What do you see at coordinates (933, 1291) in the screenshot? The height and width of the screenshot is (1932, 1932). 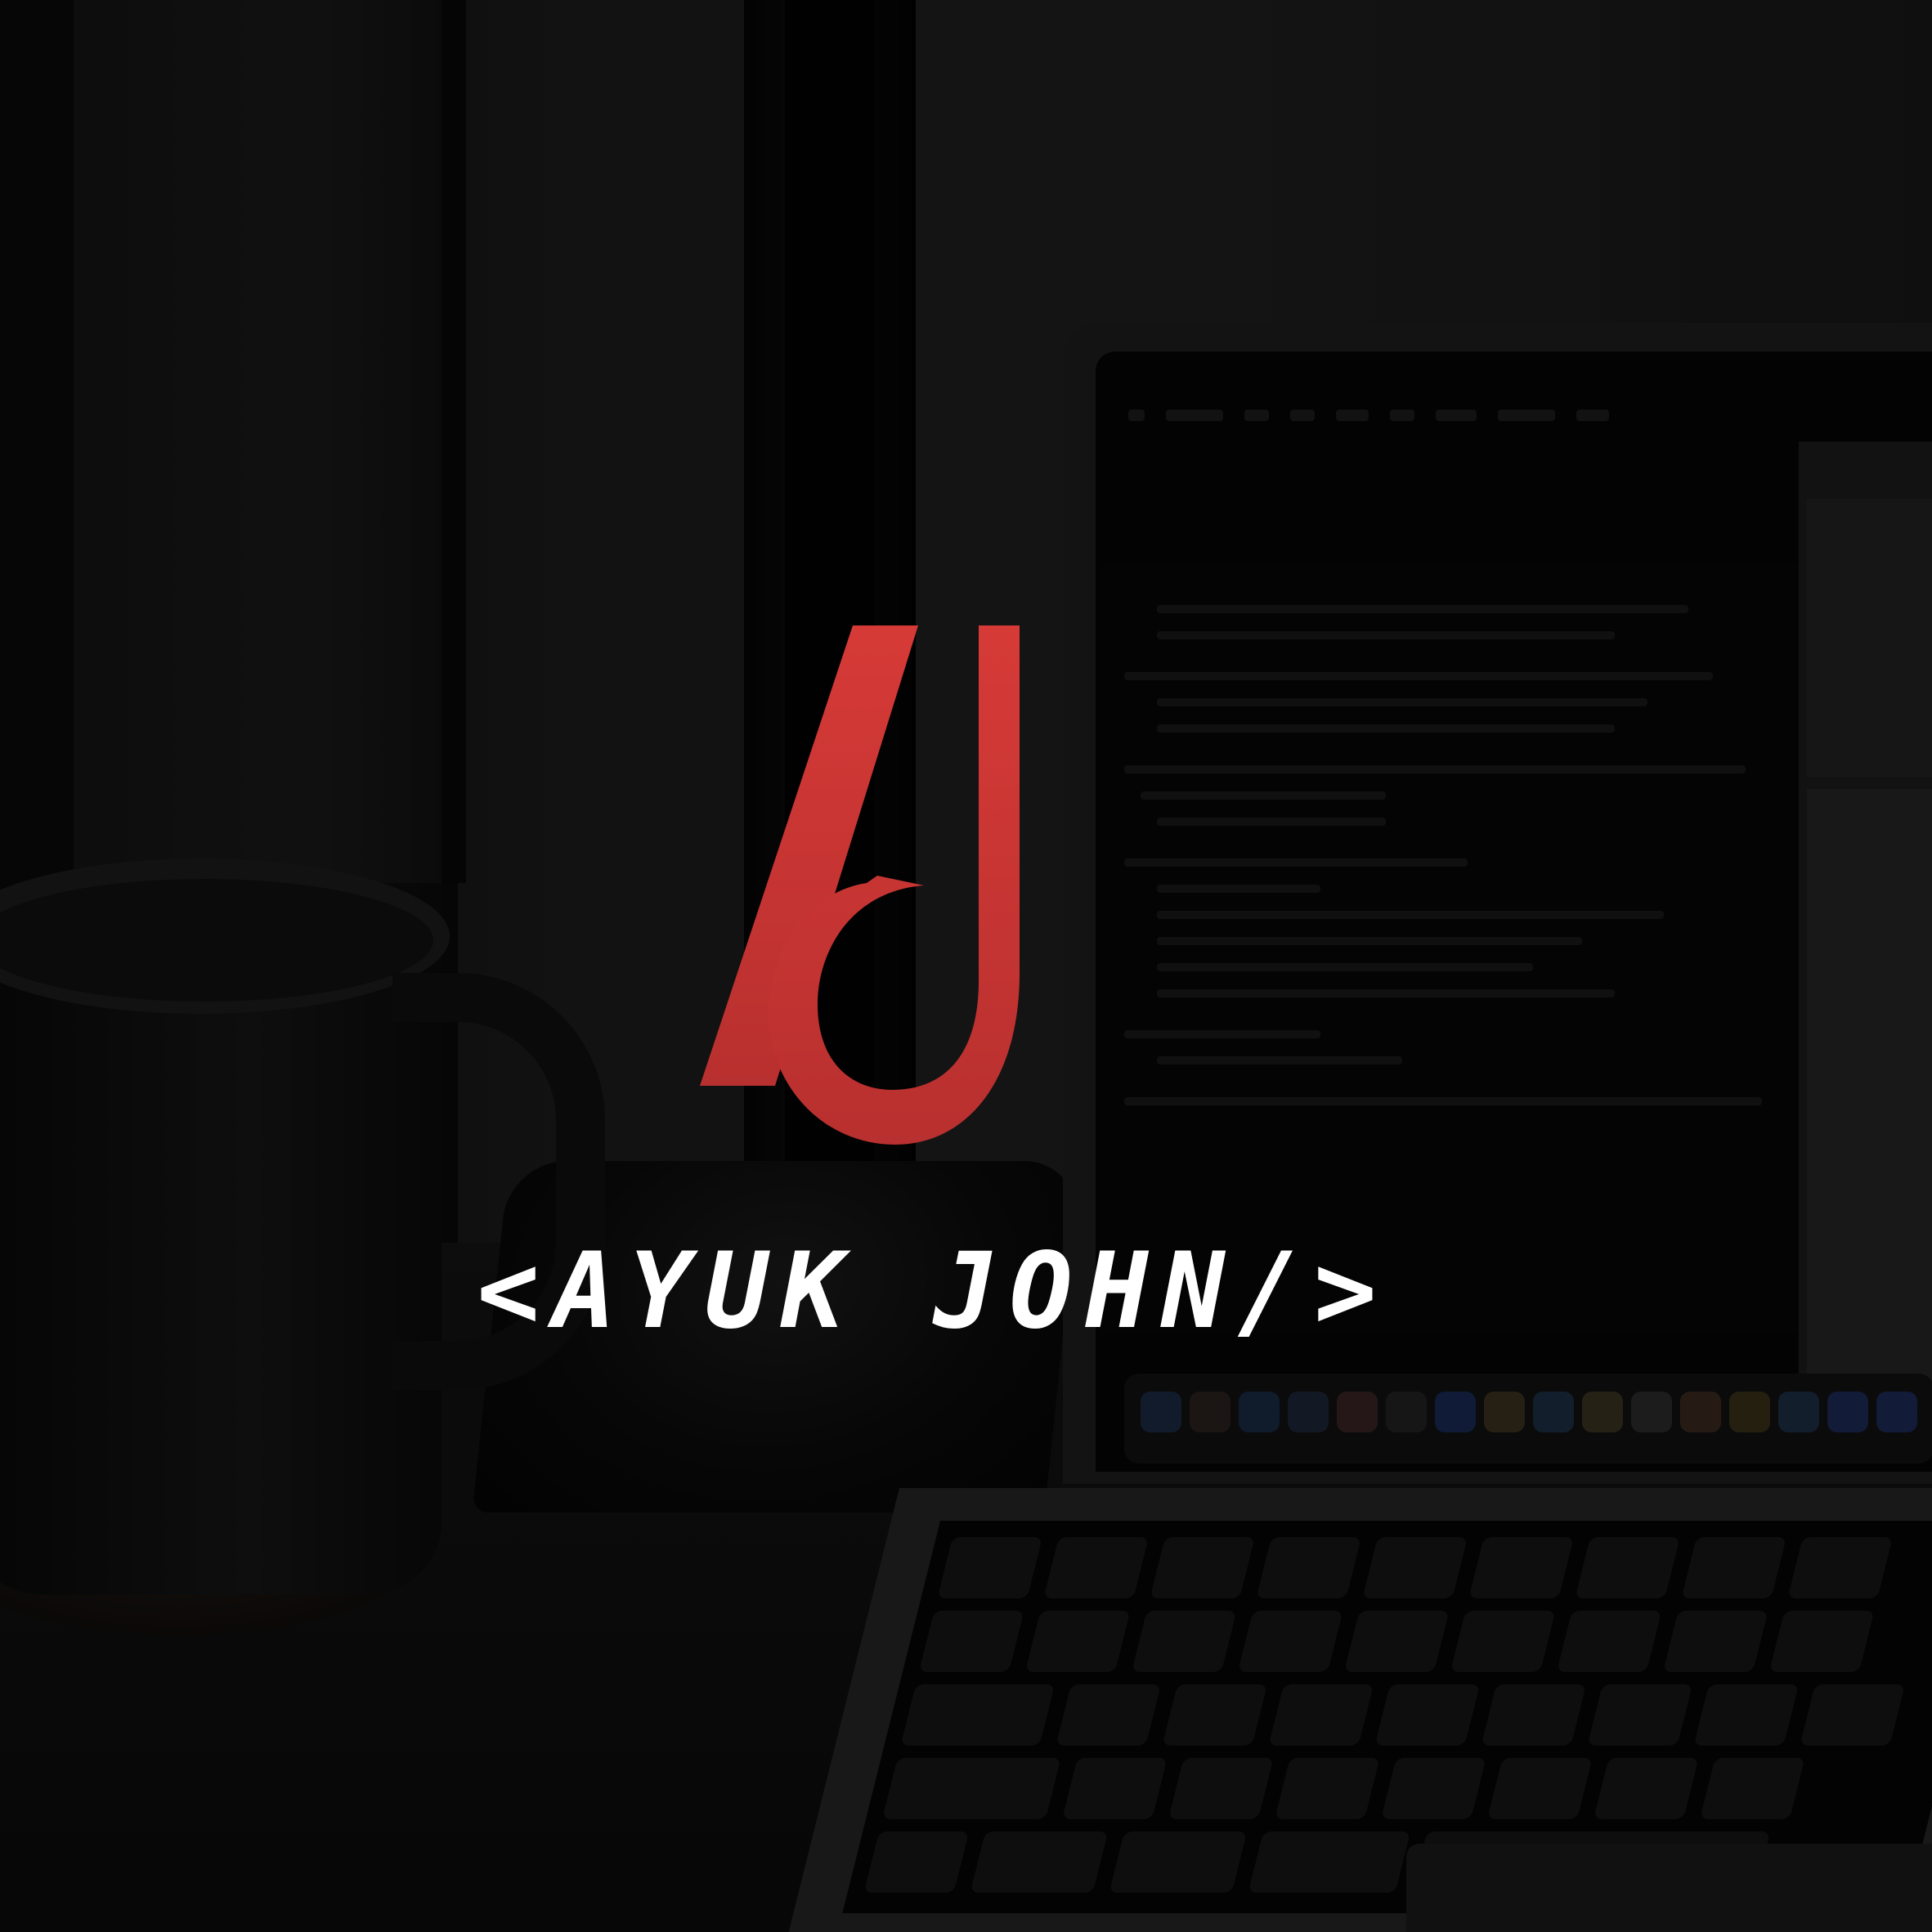 I see `wordmark-text: <AYUK JOHN/>` at bounding box center [933, 1291].